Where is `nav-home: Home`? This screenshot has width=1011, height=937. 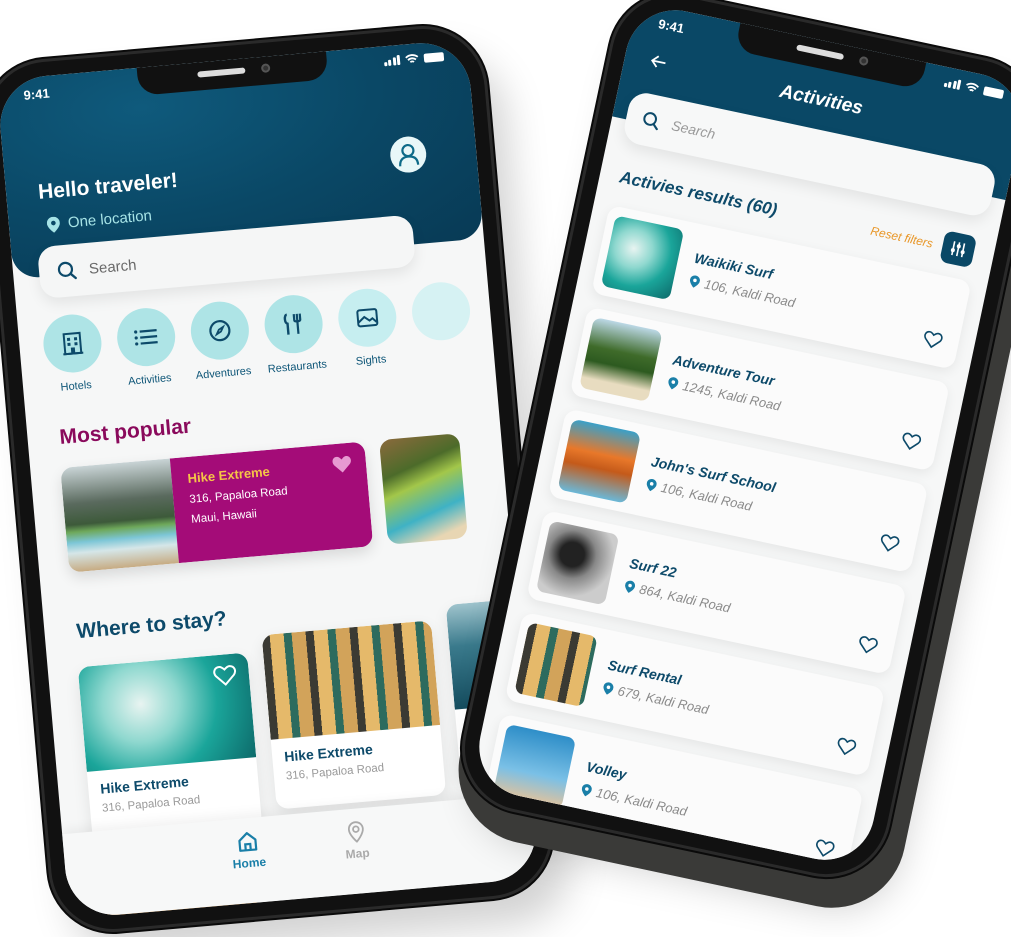
nav-home: Home is located at coordinates (250, 867).